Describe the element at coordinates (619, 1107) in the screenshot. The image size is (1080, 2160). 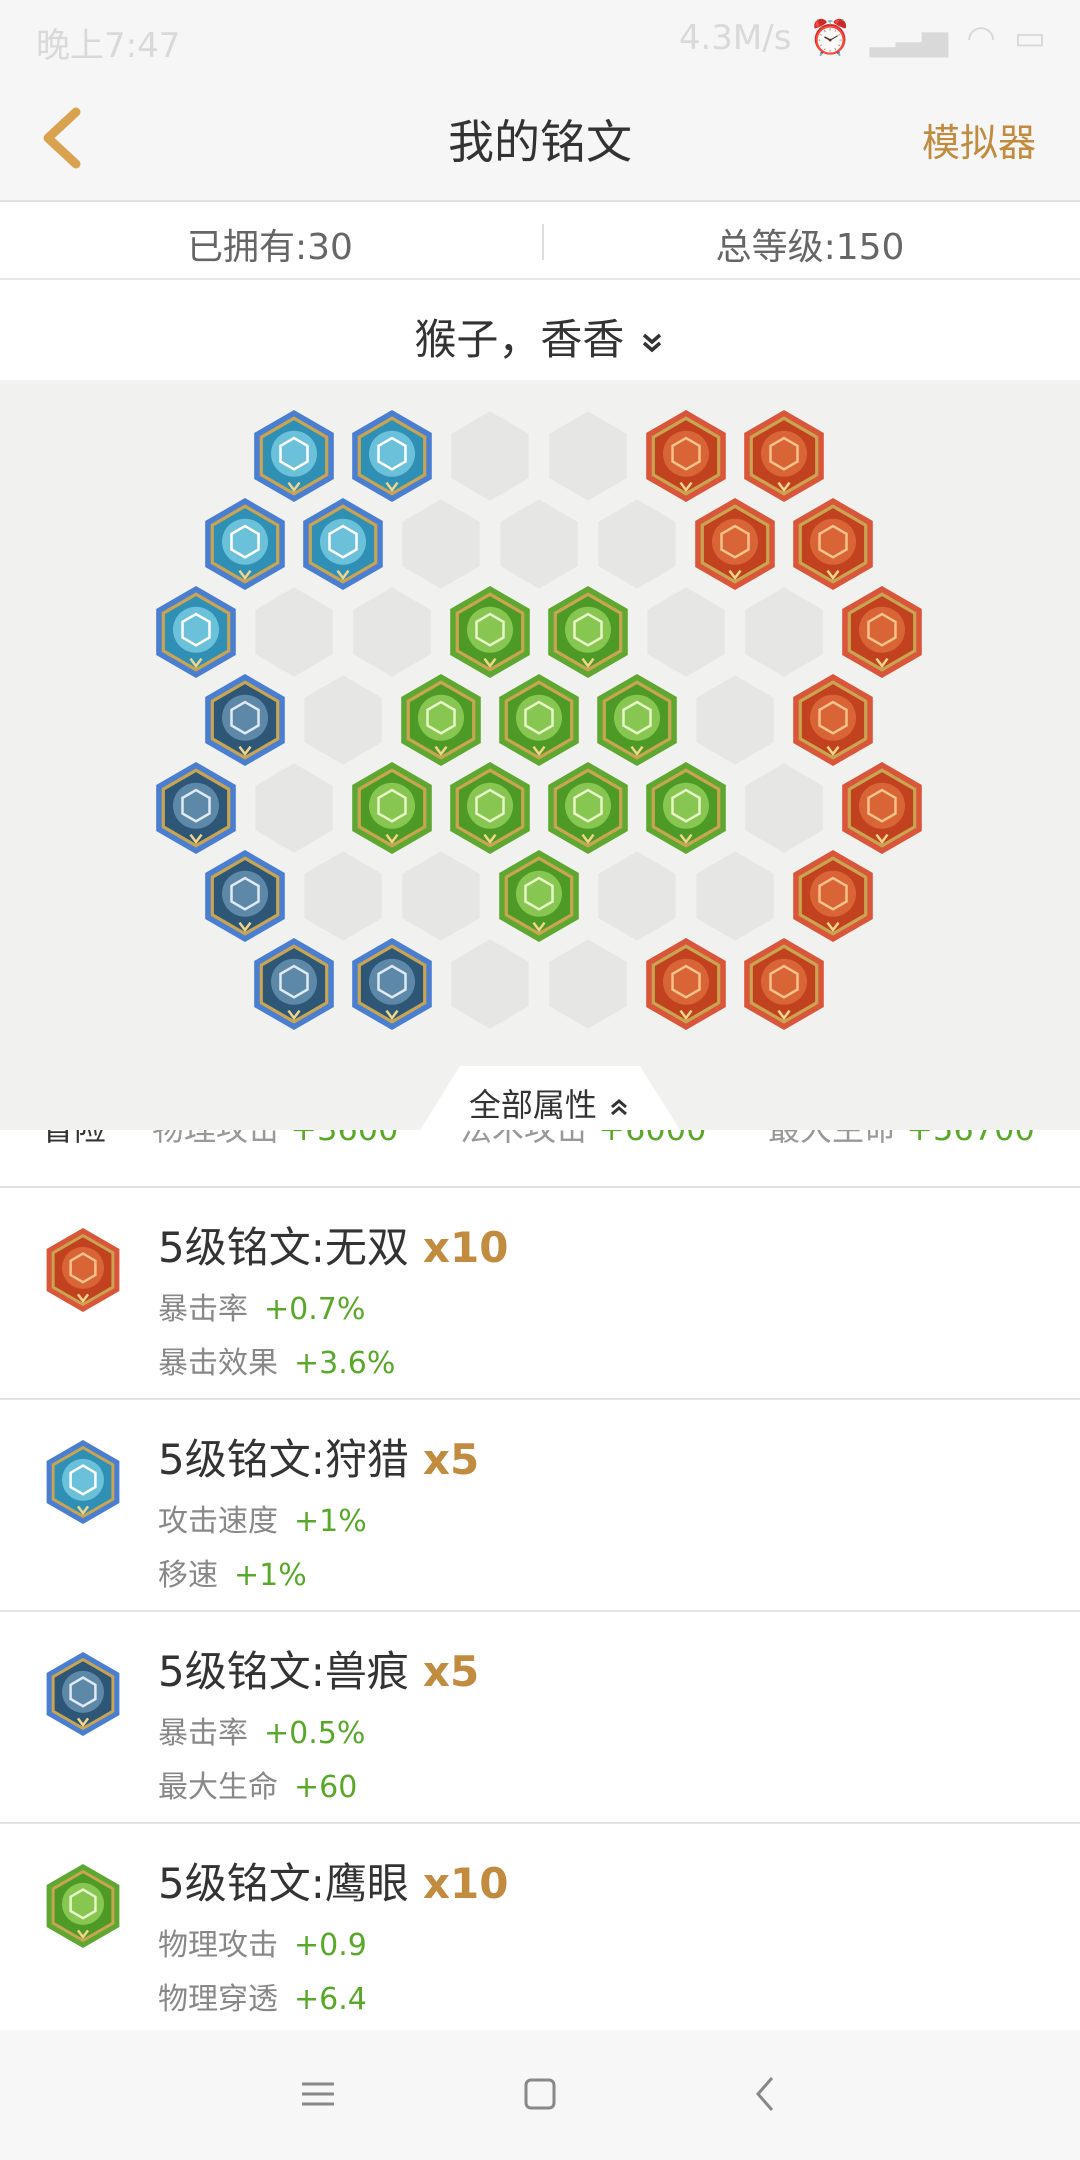
I see `double-chevron-up-icon` at that location.